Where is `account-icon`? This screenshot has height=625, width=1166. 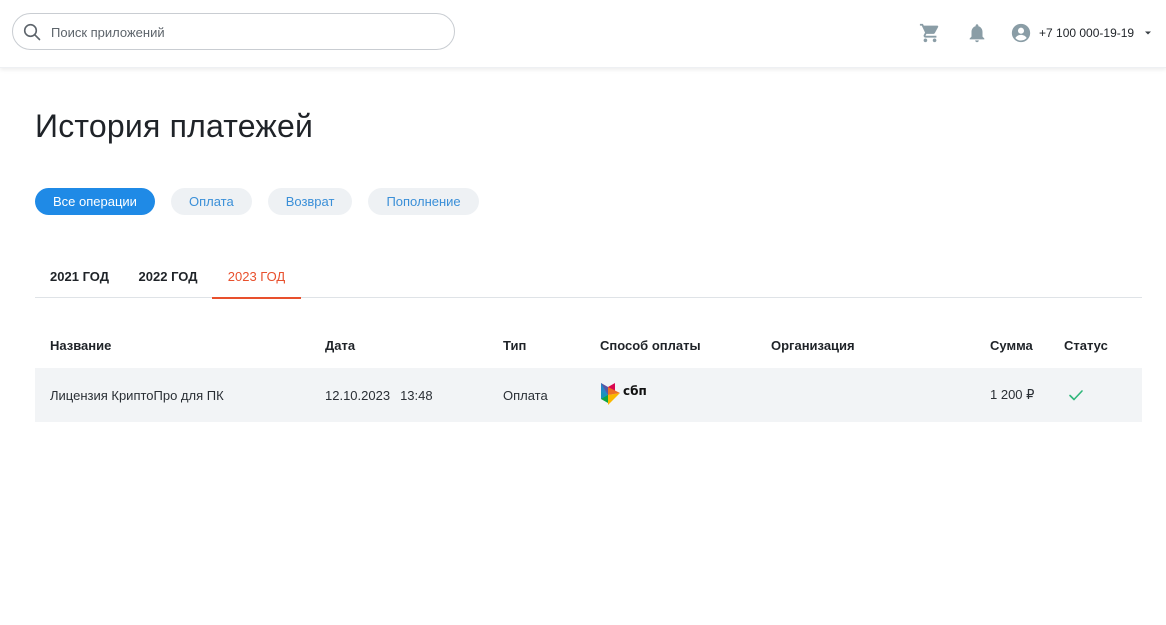
account-icon is located at coordinates (1021, 33).